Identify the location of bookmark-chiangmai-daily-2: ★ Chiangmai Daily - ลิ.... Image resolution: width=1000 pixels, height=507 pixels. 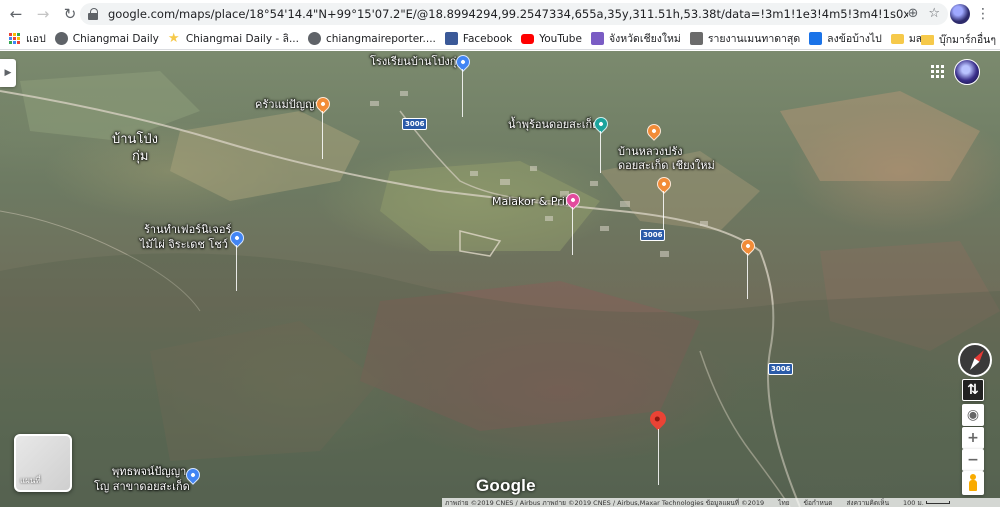
(233, 38).